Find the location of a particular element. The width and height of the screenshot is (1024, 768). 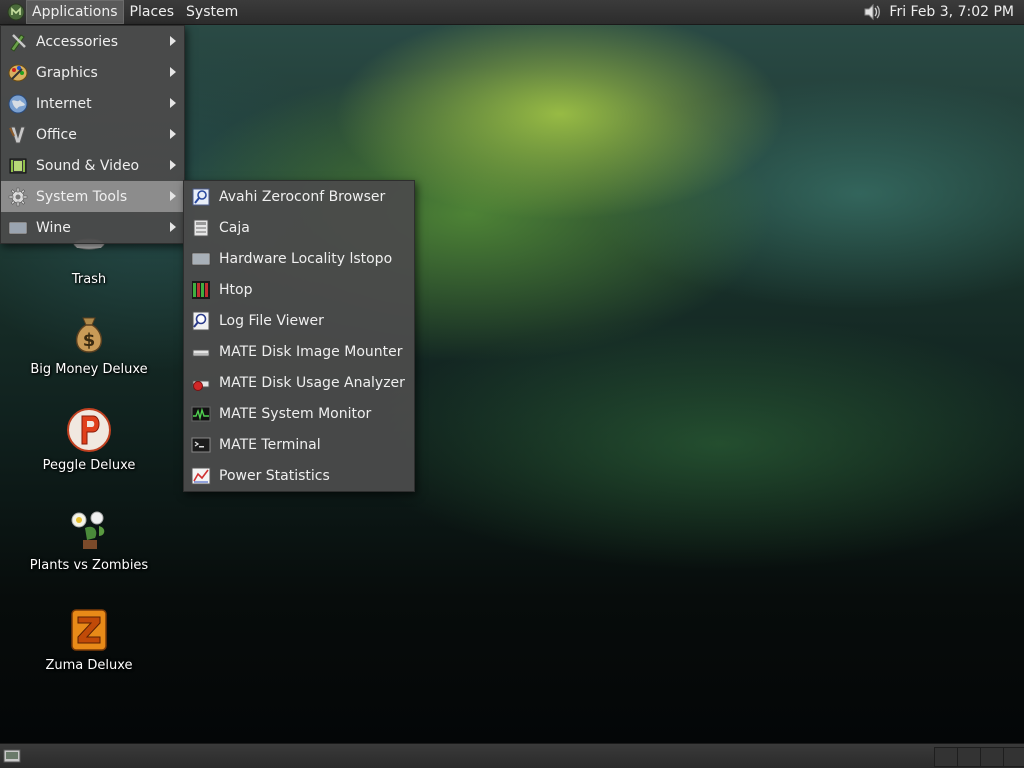

peggle-icon is located at coordinates (89, 430).